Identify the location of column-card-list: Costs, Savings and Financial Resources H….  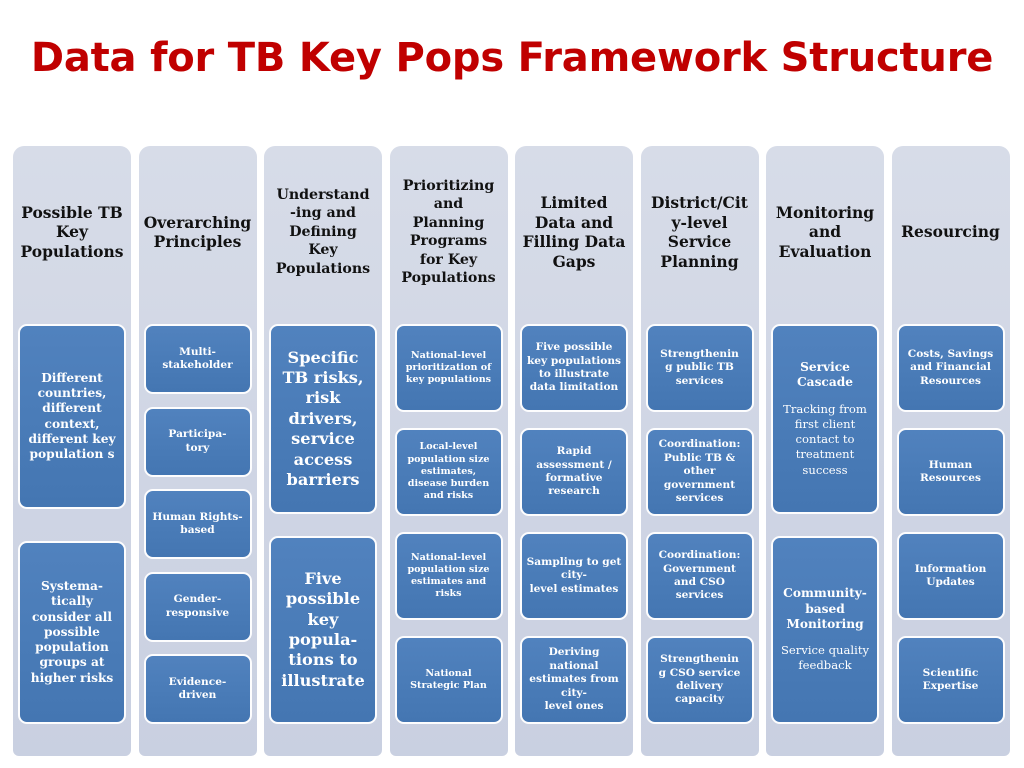
(950, 524).